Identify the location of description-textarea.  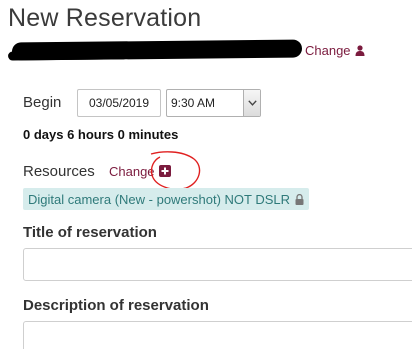
(217, 335).